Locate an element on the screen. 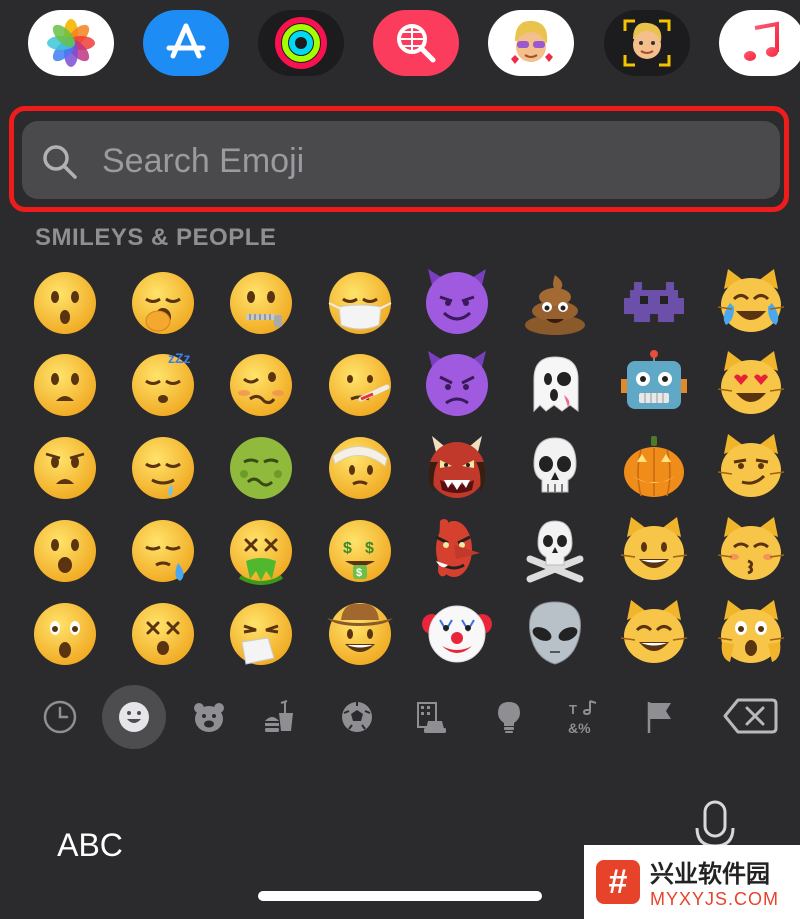  emoji-ogre is located at coordinates (457, 467).